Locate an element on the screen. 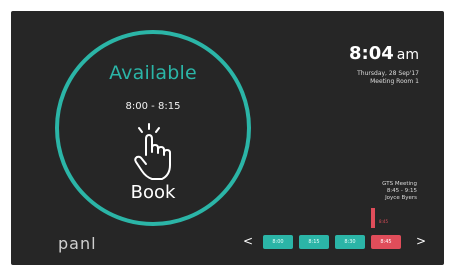 This screenshot has width=455, height=276. next-meeting-title: GTS Meeting is located at coordinates (399, 184).